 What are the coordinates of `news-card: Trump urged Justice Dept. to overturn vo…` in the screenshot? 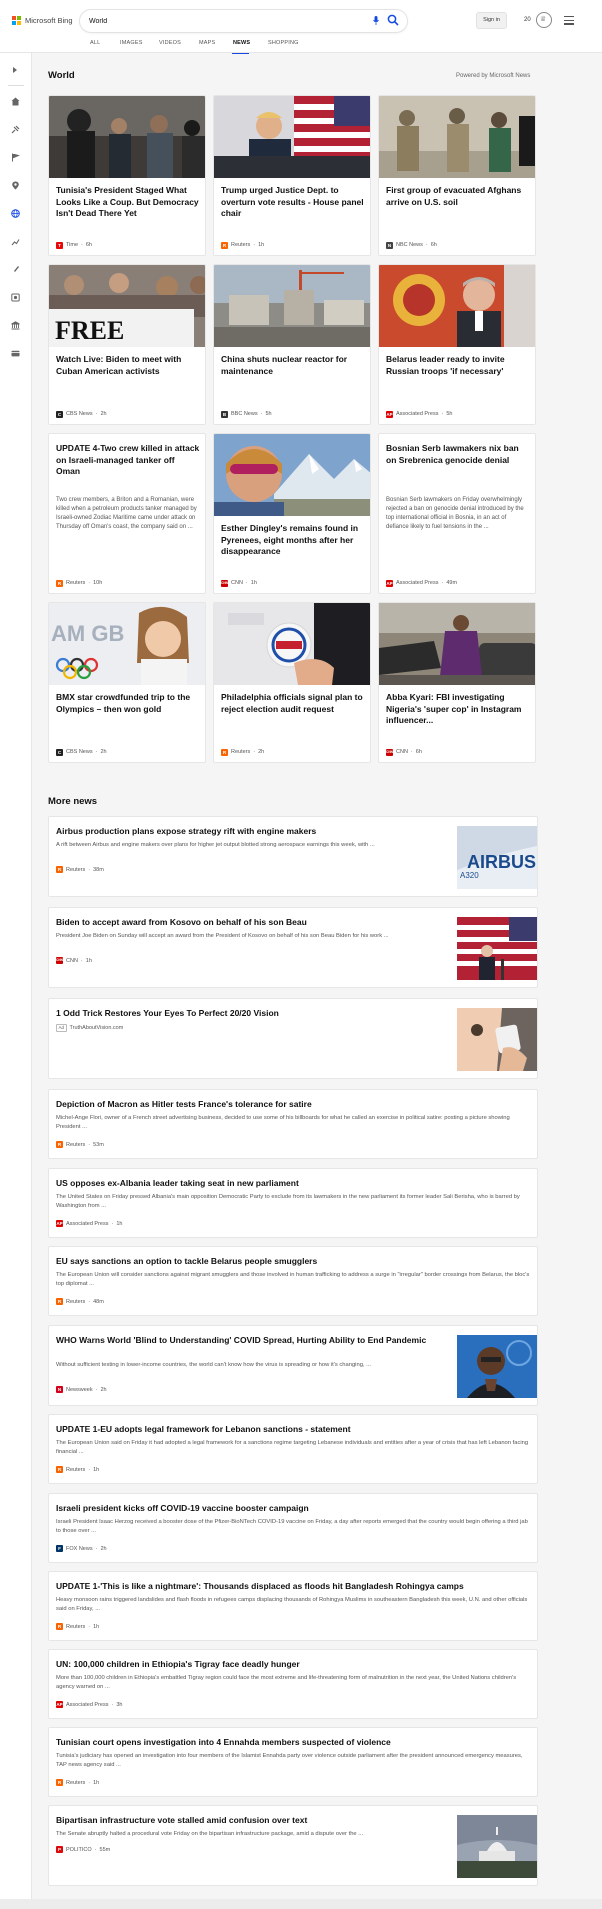 It's located at (292, 175).